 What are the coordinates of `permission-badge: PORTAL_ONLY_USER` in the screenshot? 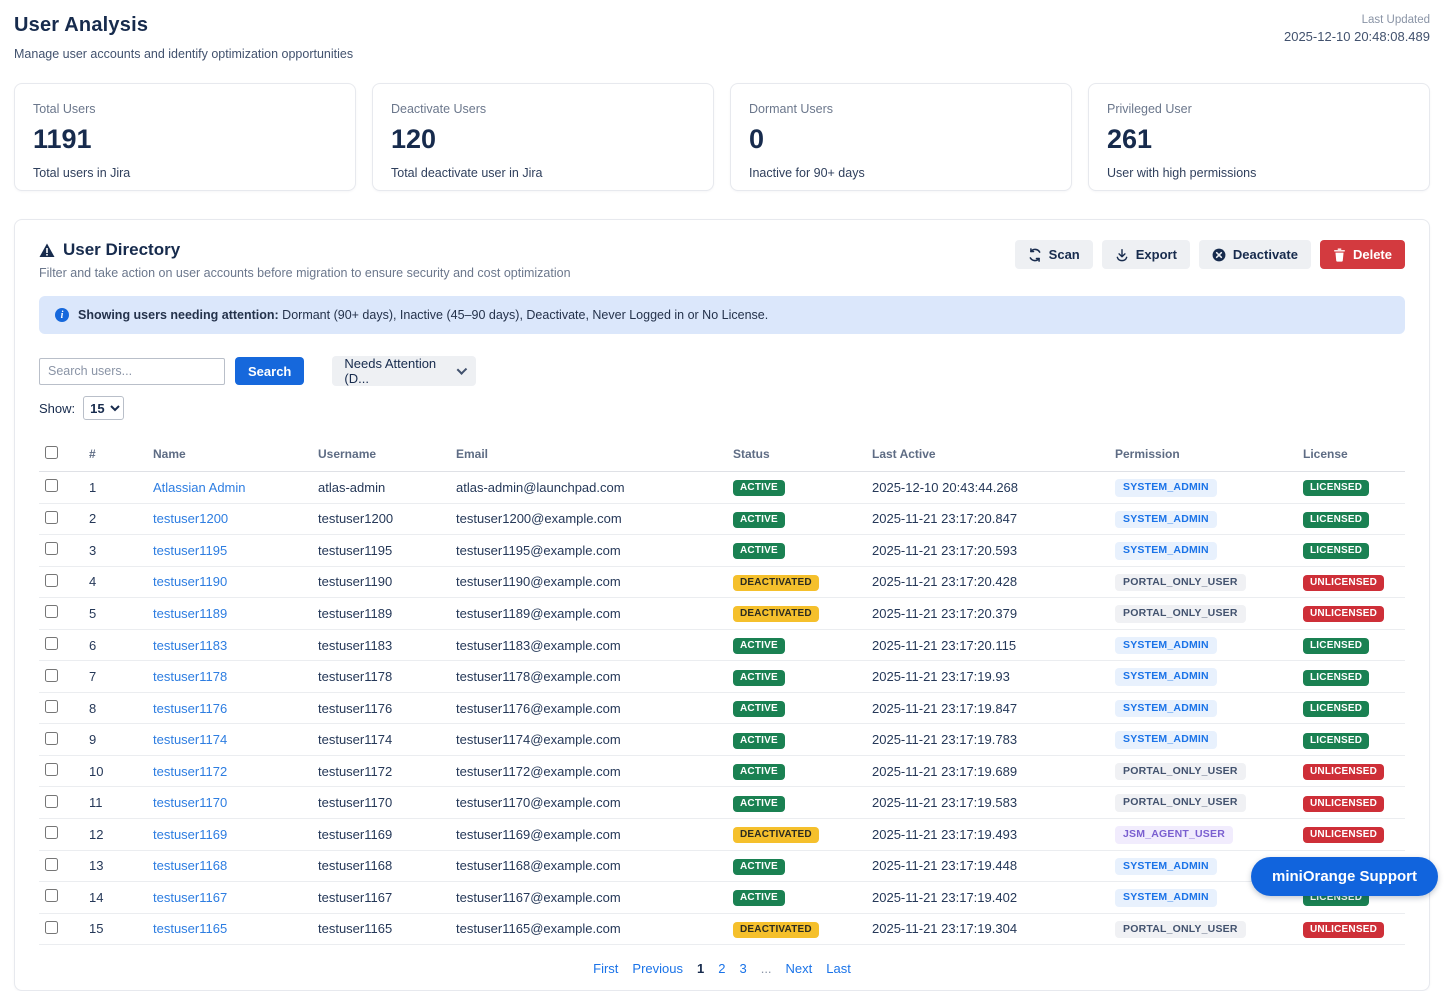 It's located at (1180, 583).